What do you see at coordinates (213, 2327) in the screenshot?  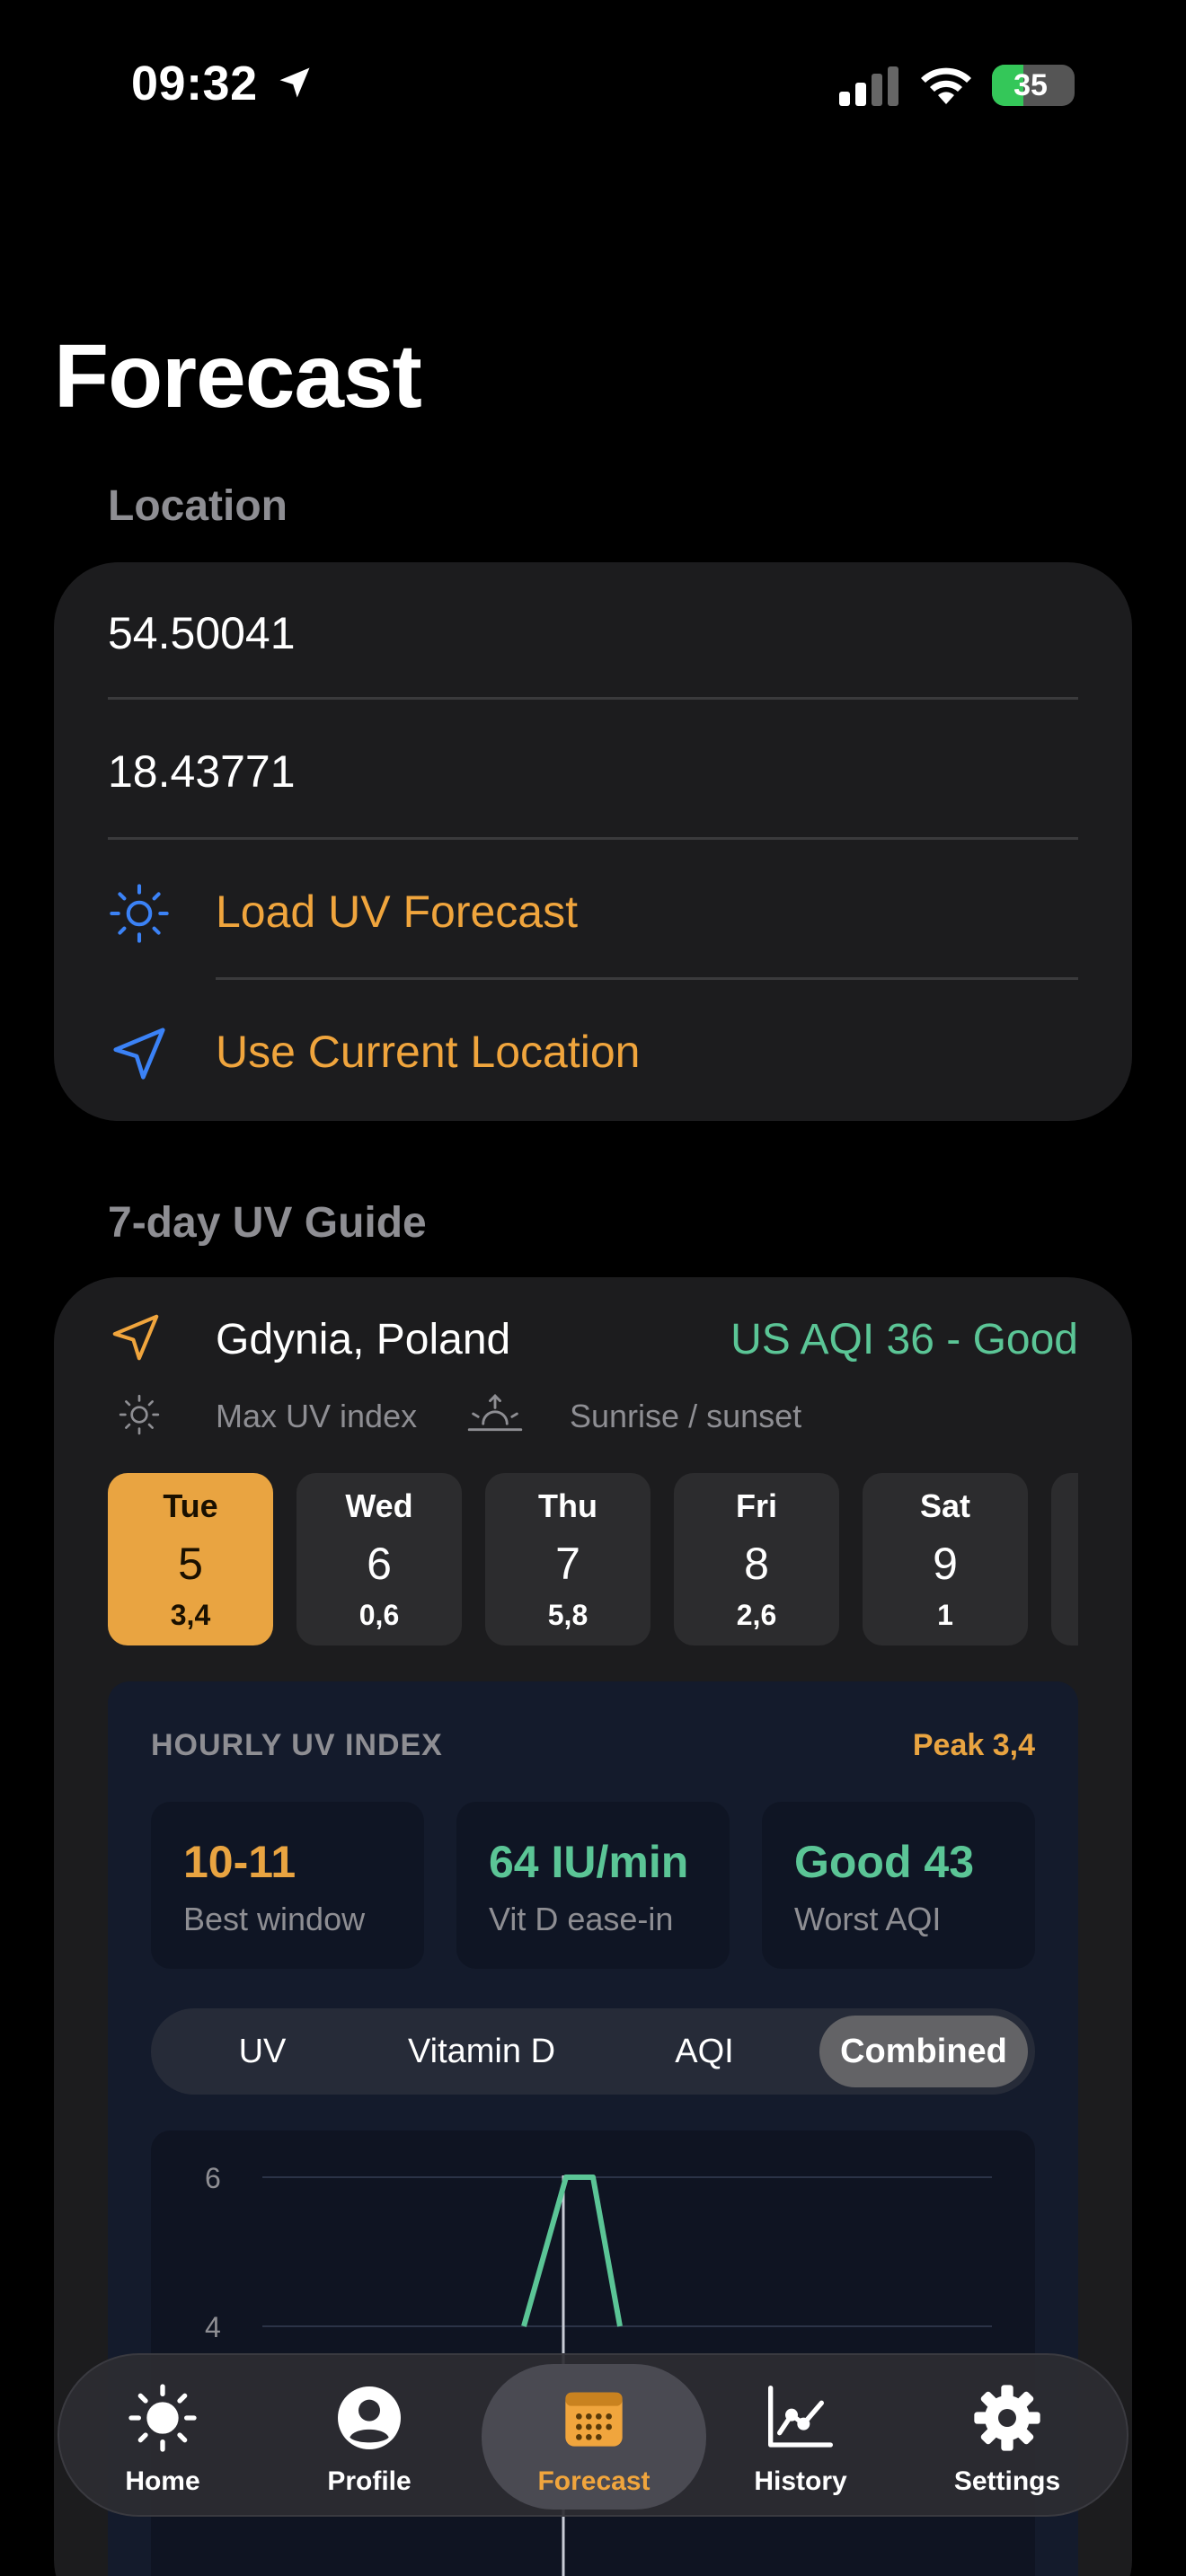 I see `y-tick-label: 4` at bounding box center [213, 2327].